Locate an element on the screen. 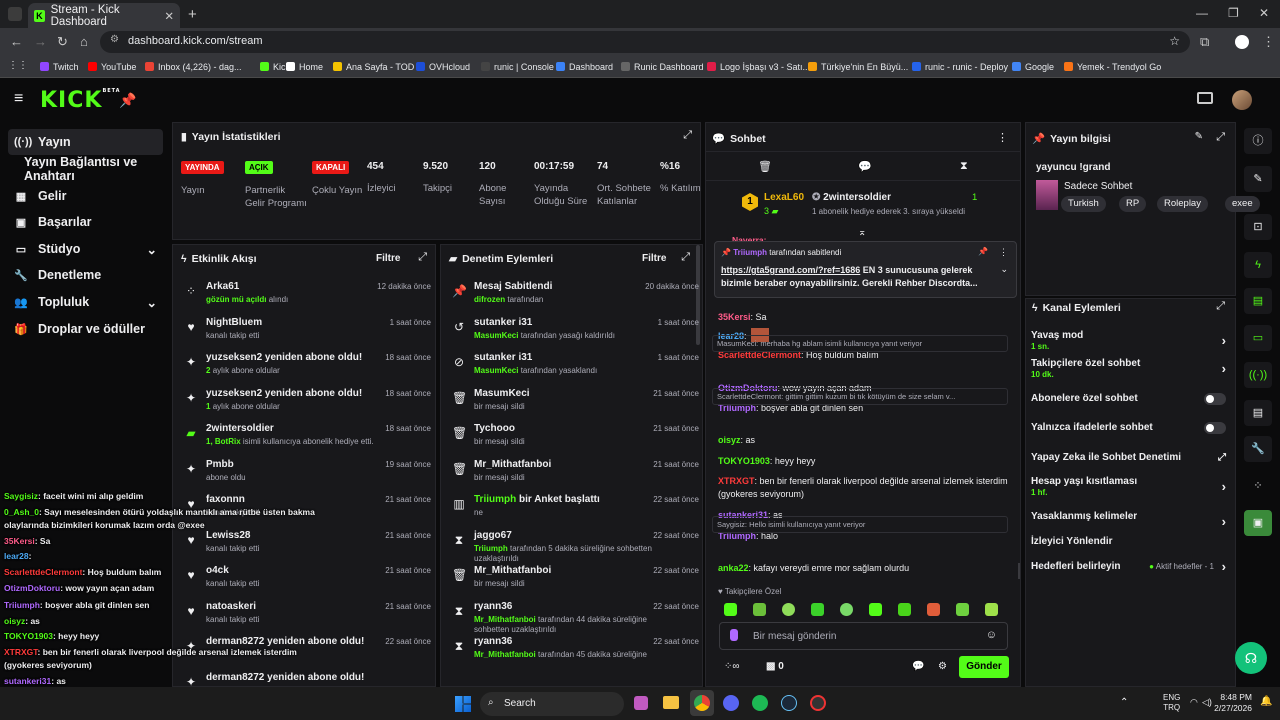 This screenshot has width=1280, height=720. sidebar-item-topluluk: 👥 Topluluk ⌄ is located at coordinates (85, 302).